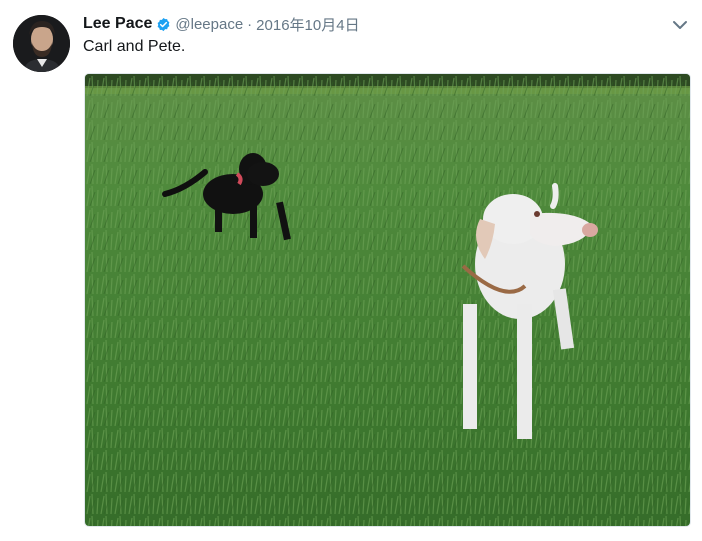 This screenshot has height=541, width=702. What do you see at coordinates (307, 24) in the screenshot?
I see `tweet-date: 2016年10月4日` at bounding box center [307, 24].